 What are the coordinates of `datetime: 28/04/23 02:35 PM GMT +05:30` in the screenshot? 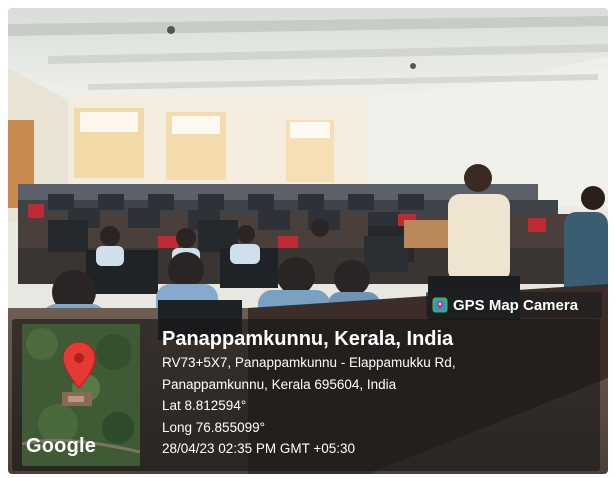 It's located at (259, 448).